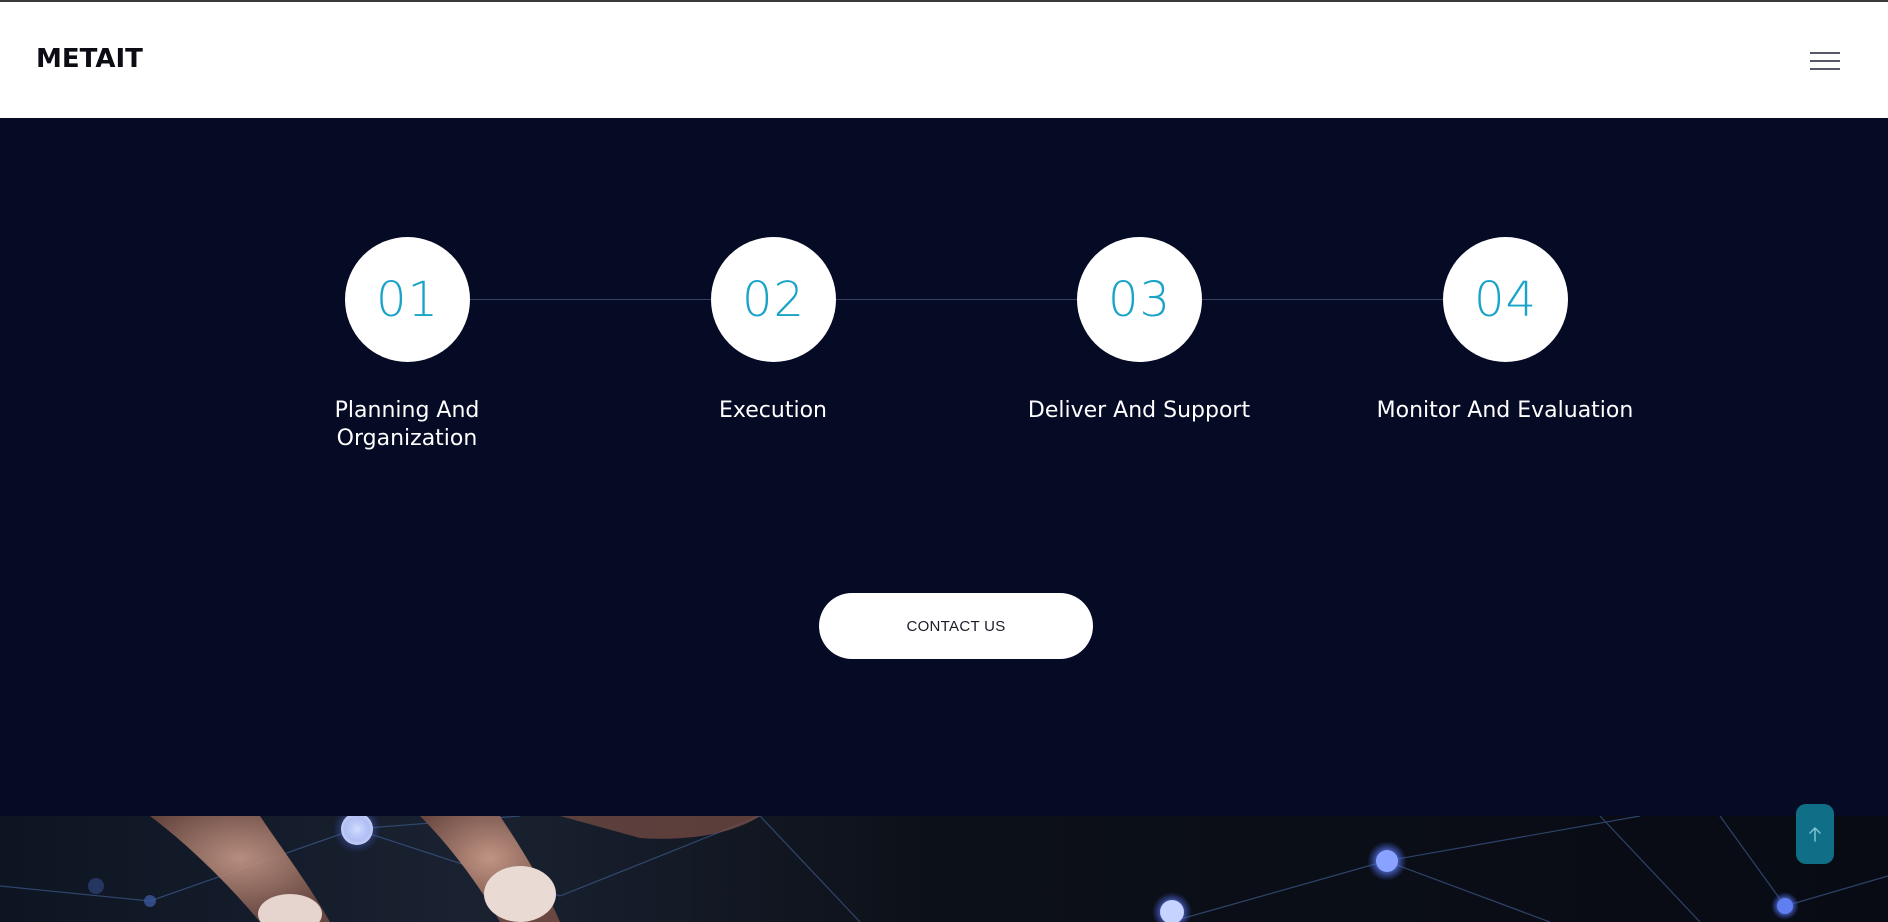  What do you see at coordinates (956, 626) in the screenshot?
I see `contact-us-button: CONTACT US` at bounding box center [956, 626].